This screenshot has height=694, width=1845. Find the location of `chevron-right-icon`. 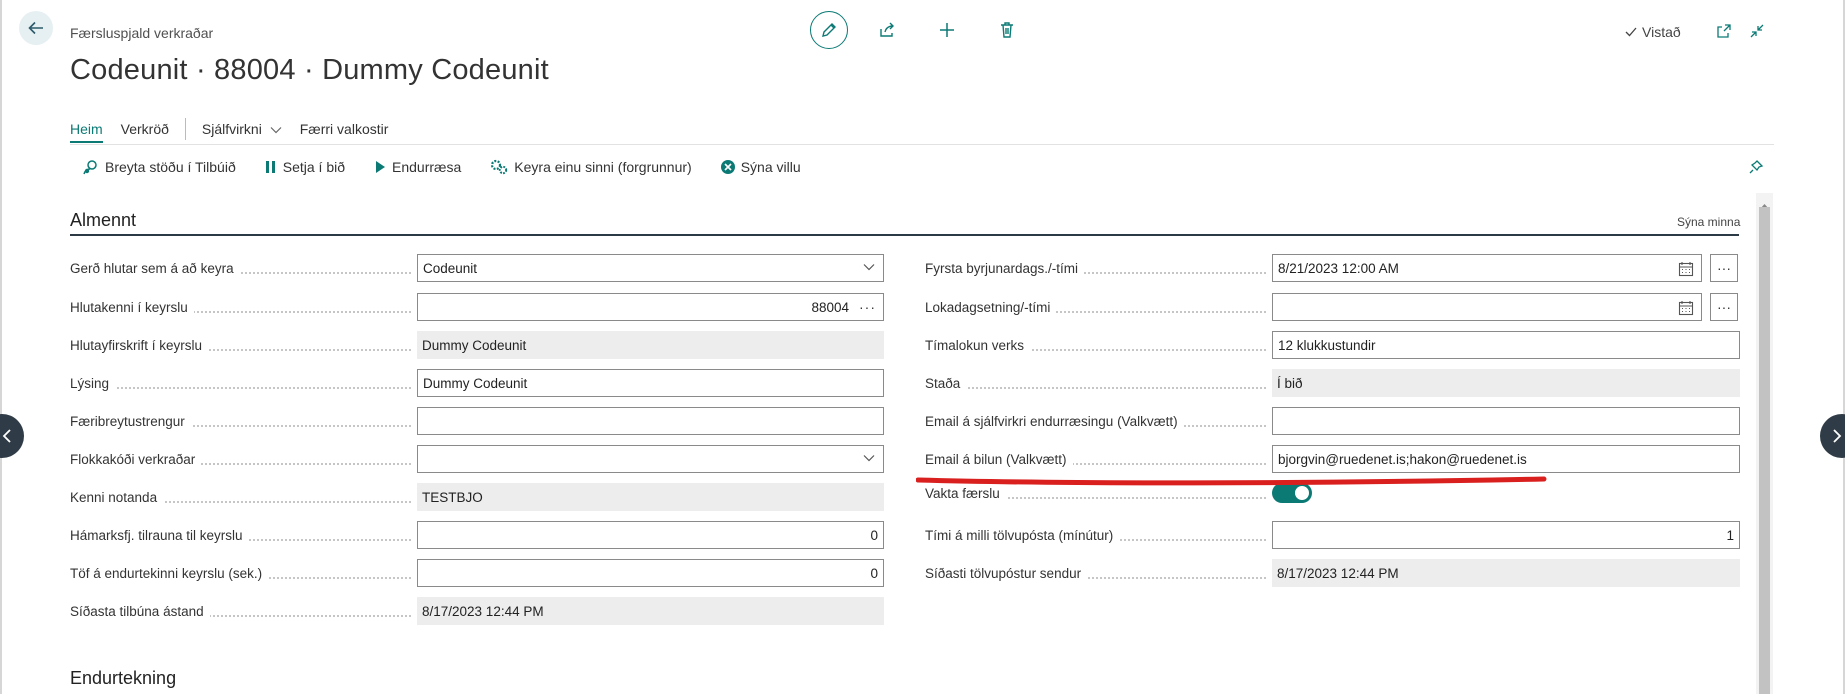

chevron-right-icon is located at coordinates (1837, 436).